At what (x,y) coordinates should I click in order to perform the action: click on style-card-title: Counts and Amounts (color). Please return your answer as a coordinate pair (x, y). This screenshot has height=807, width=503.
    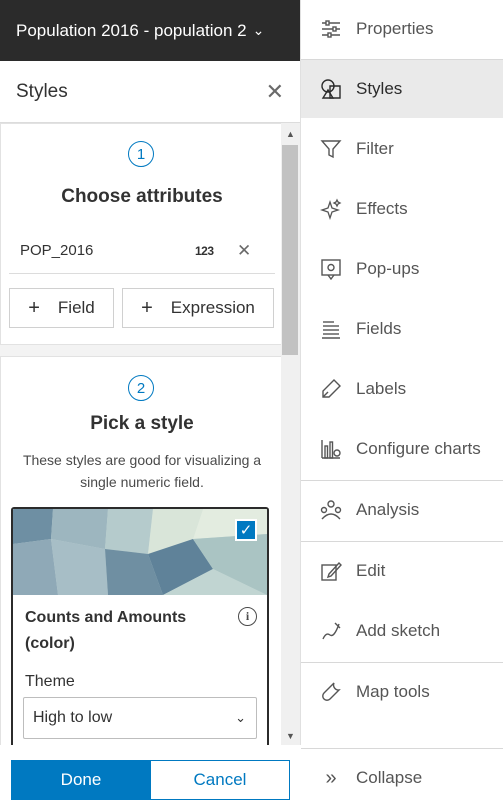
    Looking at the image, I should click on (106, 630).